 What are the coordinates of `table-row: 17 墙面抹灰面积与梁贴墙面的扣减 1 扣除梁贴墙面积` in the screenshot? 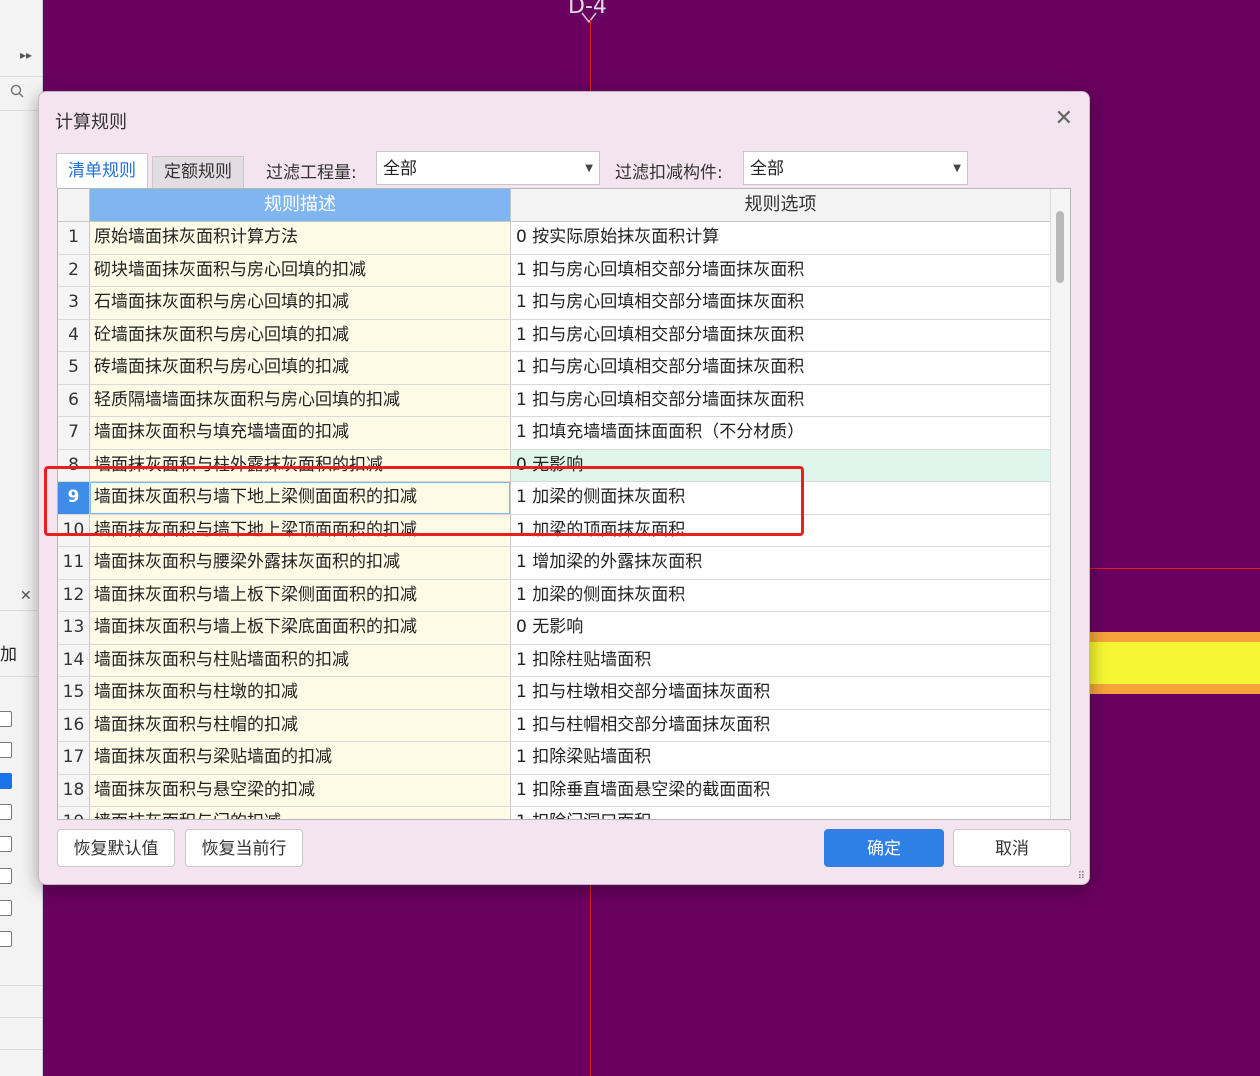 It's located at (554, 758).